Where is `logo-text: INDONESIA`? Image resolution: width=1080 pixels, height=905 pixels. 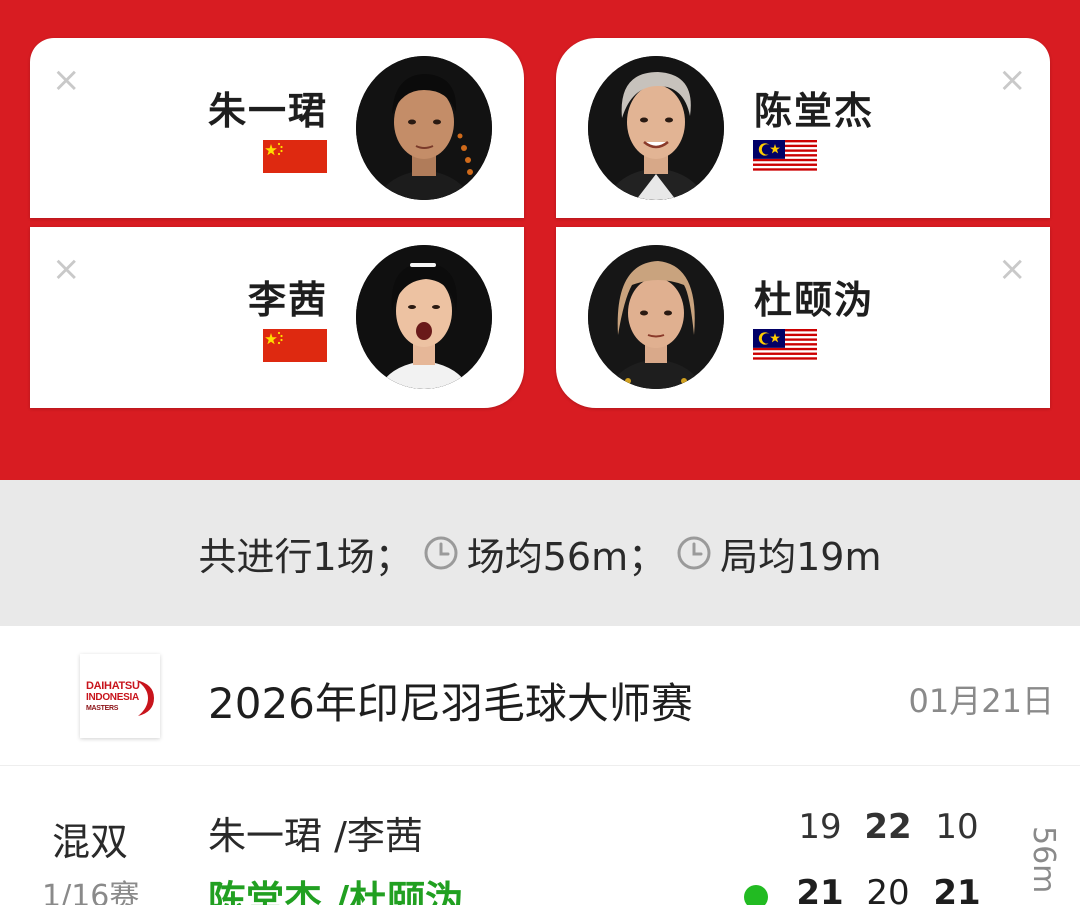
logo-text: INDONESIA is located at coordinates (112, 697).